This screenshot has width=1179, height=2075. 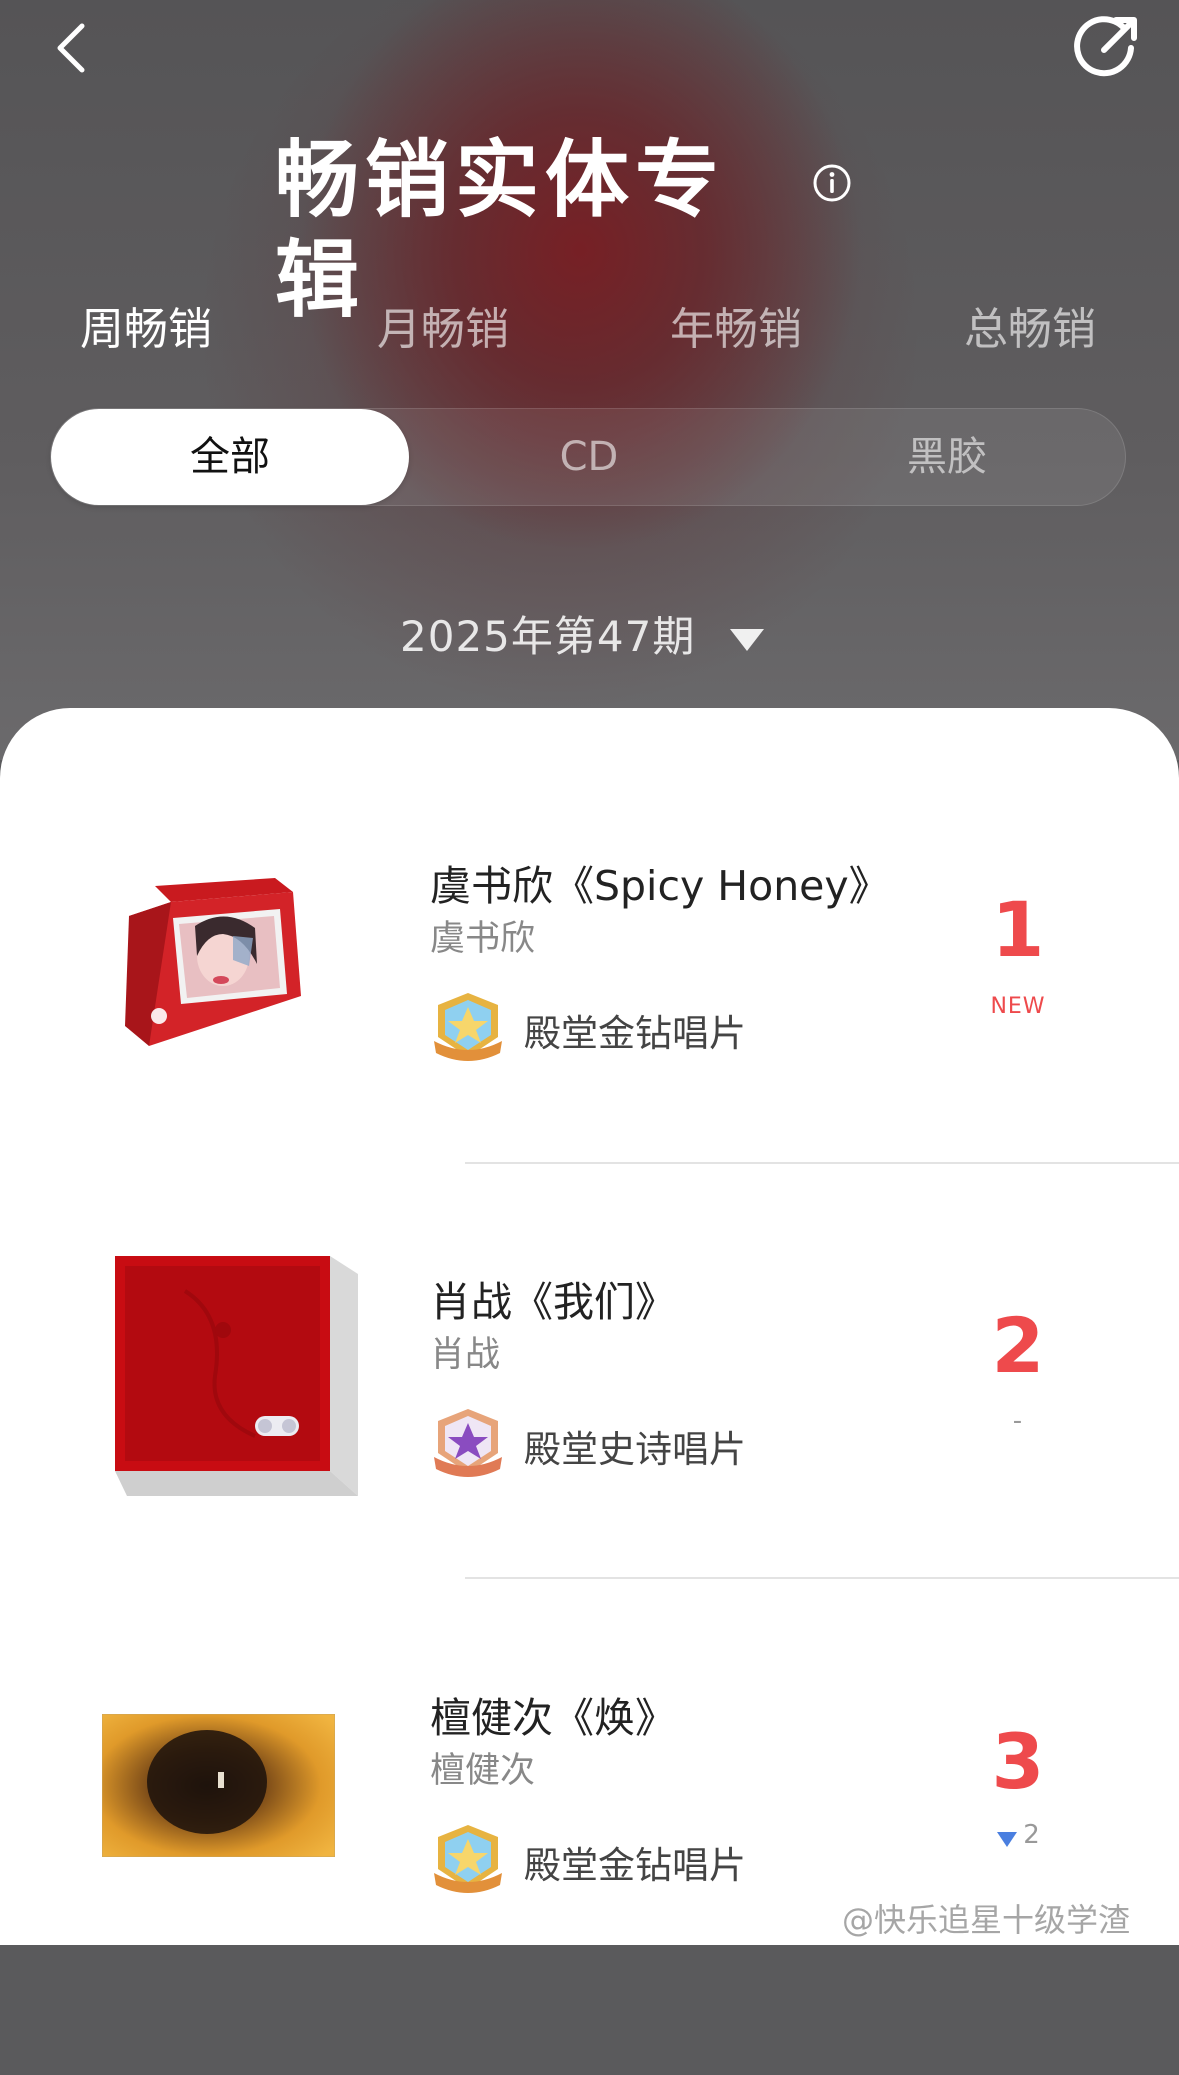 I want to click on tab-monthly: 月畅销, so click(x=443, y=330).